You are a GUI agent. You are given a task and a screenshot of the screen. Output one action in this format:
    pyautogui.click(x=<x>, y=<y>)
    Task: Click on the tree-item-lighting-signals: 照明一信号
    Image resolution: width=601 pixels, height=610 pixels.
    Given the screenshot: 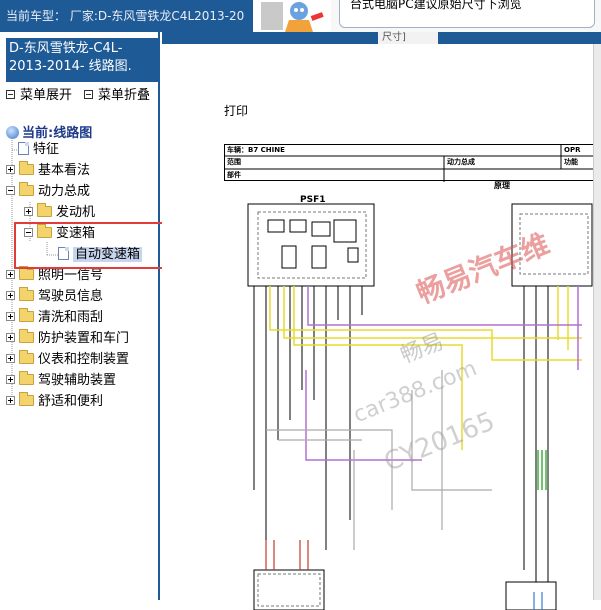 What is the action you would take?
    pyautogui.click(x=54, y=276)
    